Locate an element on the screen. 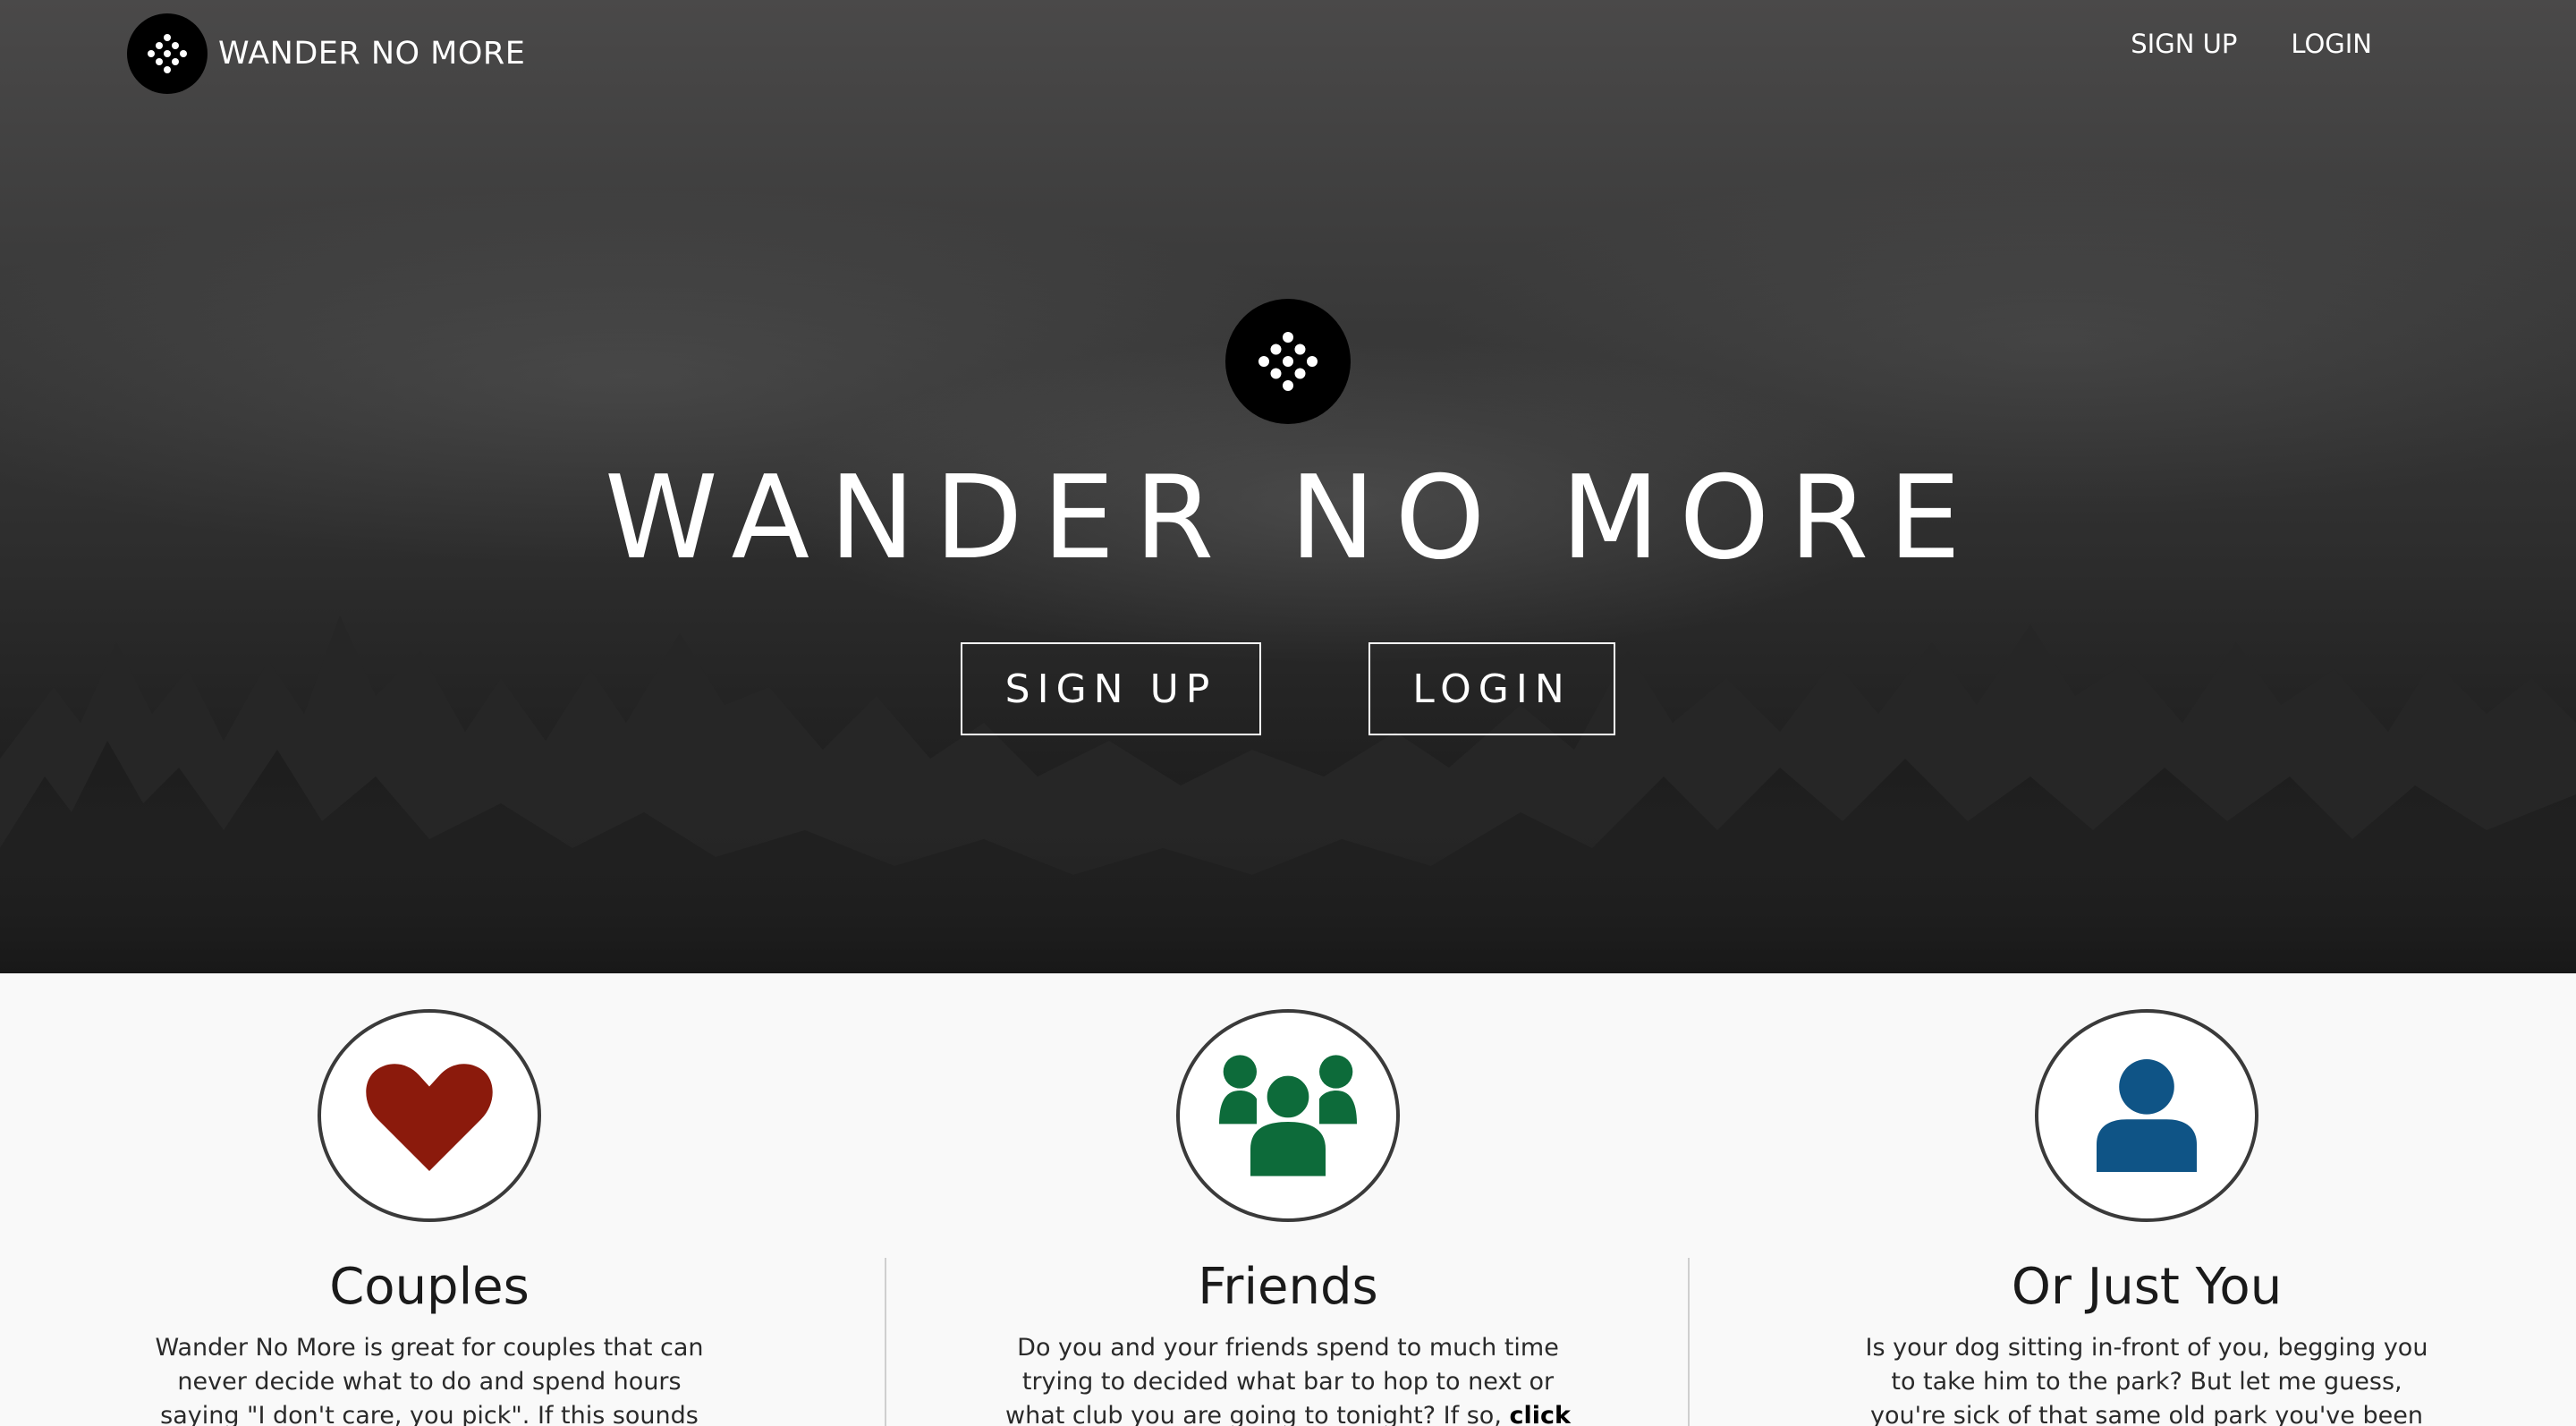  feature-title: Friends is located at coordinates (1288, 1287).